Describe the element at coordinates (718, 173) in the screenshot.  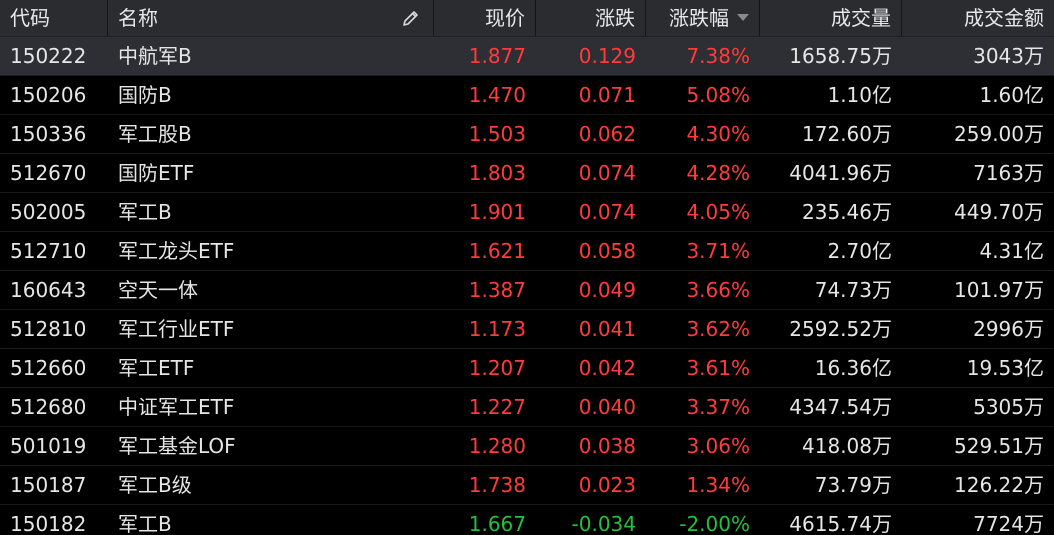
I see `cell-pct: 4.28%` at that location.